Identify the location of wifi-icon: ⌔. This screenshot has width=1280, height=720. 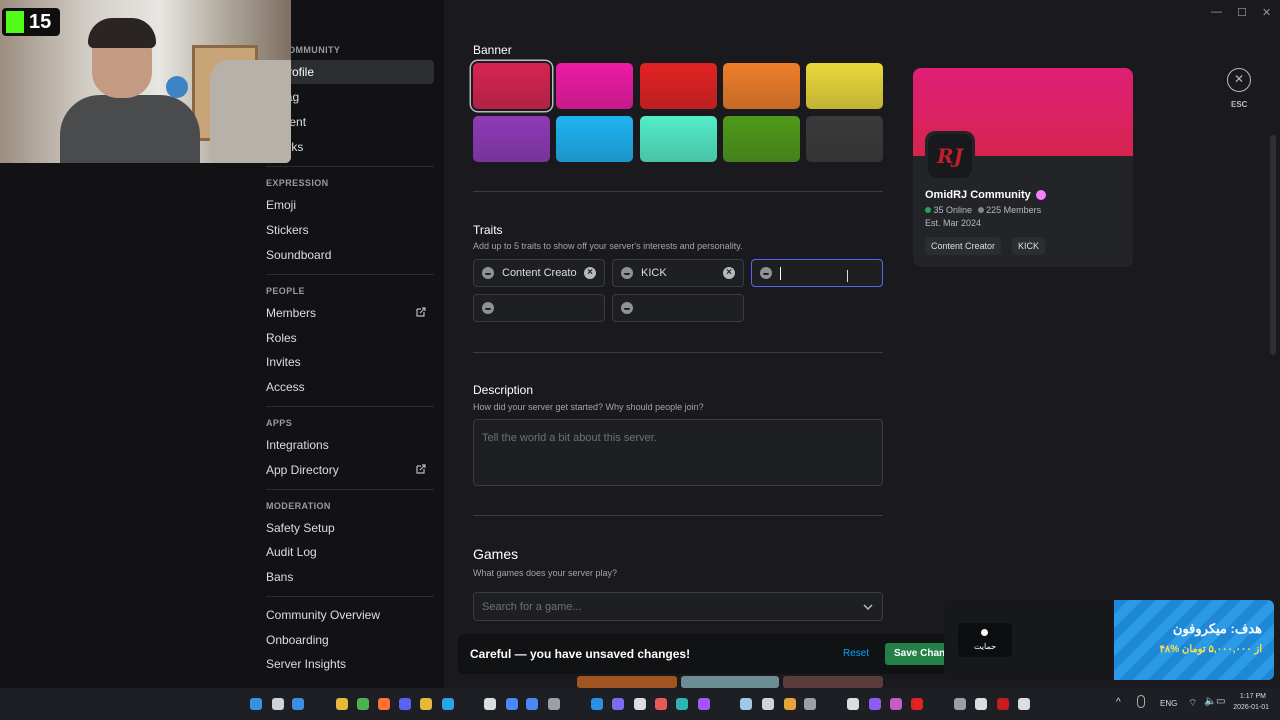
(1192, 703).